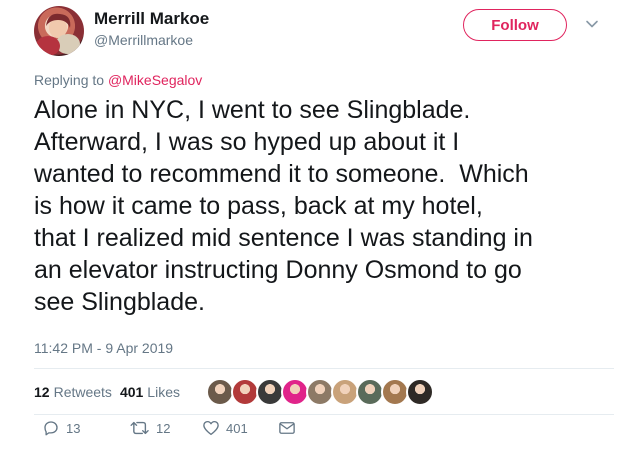 This screenshot has height=461, width=640. What do you see at coordinates (71, 80) in the screenshot?
I see `replying-to-prefix: Replying to` at bounding box center [71, 80].